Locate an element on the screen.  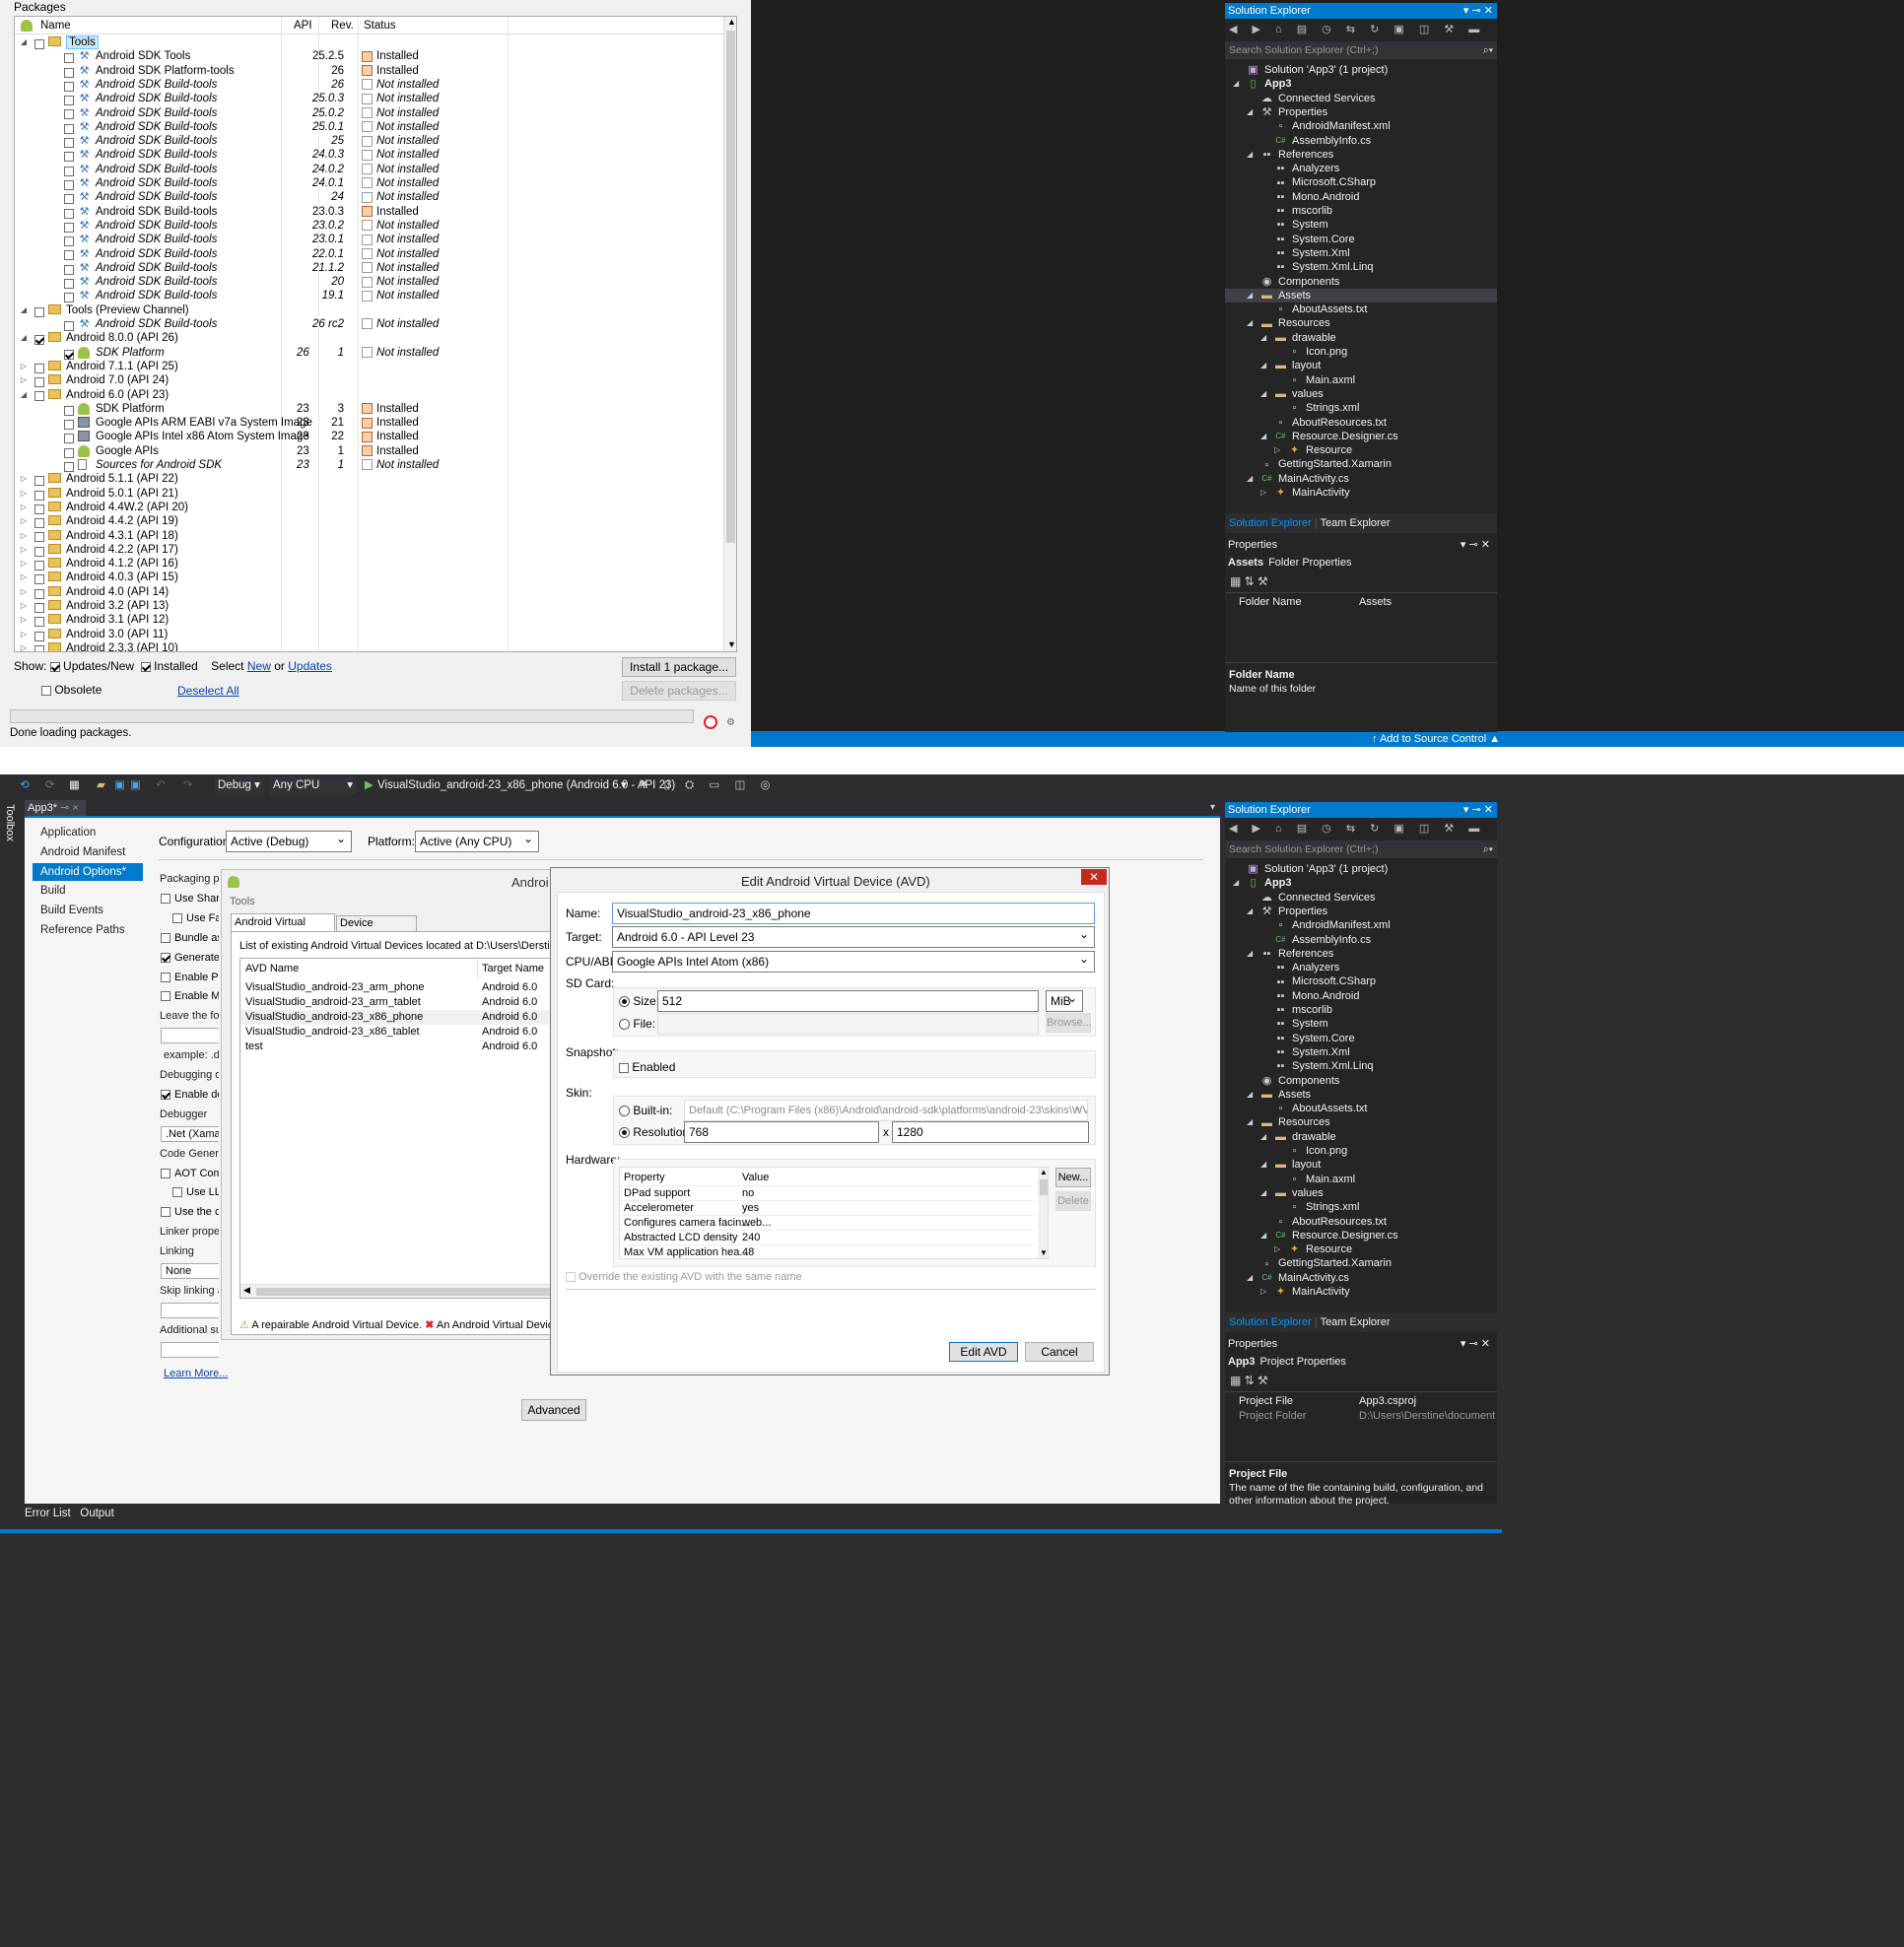
package-row: ⚒ Android SDK Tools 25.2.5 Installed is located at coordinates (369, 56).